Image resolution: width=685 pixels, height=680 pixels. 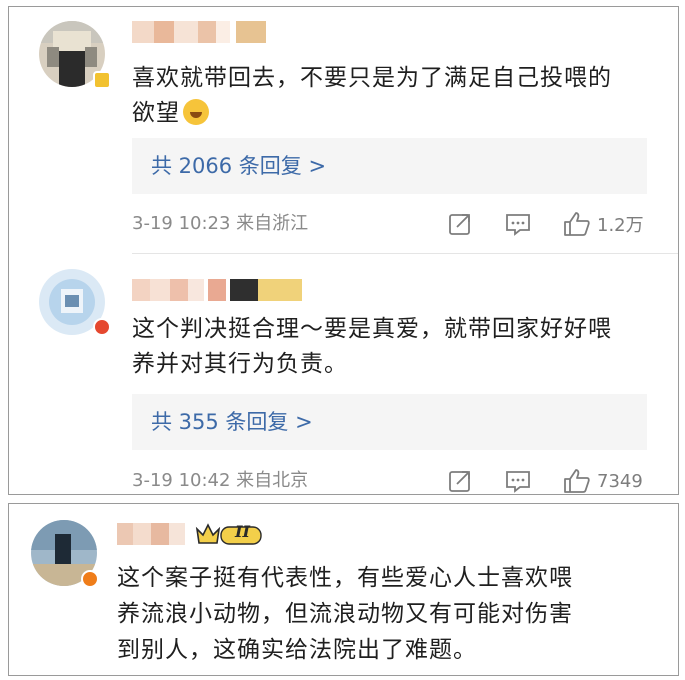 I want to click on comment-text-line: 喜欢就带回去，不要只是为了满足自己投喂的, so click(x=372, y=78).